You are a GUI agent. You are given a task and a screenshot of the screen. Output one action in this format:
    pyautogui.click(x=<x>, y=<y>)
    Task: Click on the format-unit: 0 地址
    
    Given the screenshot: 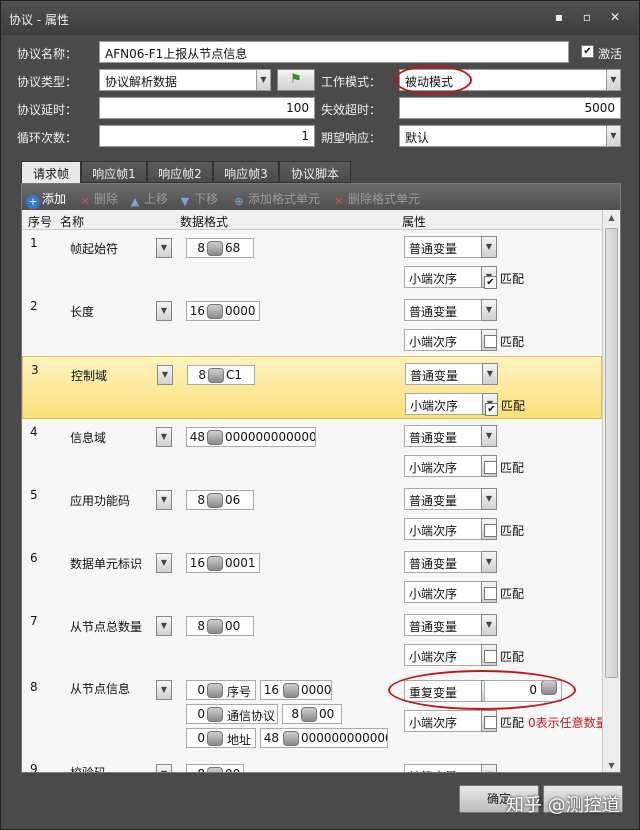 What is the action you would take?
    pyautogui.click(x=221, y=738)
    